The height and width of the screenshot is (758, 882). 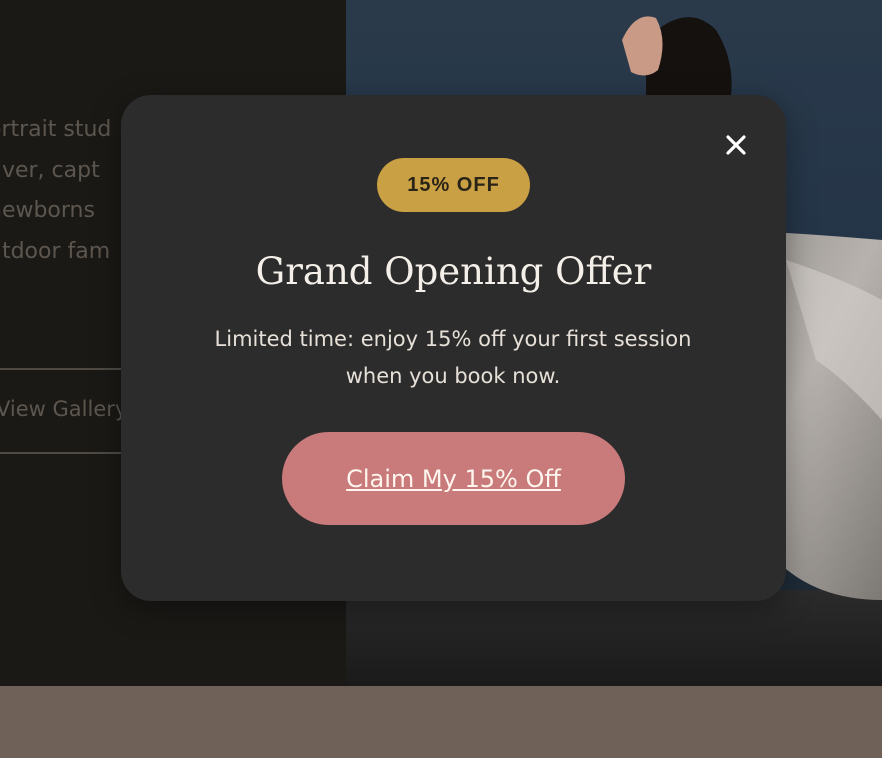 I want to click on close-button, so click(x=736, y=145).